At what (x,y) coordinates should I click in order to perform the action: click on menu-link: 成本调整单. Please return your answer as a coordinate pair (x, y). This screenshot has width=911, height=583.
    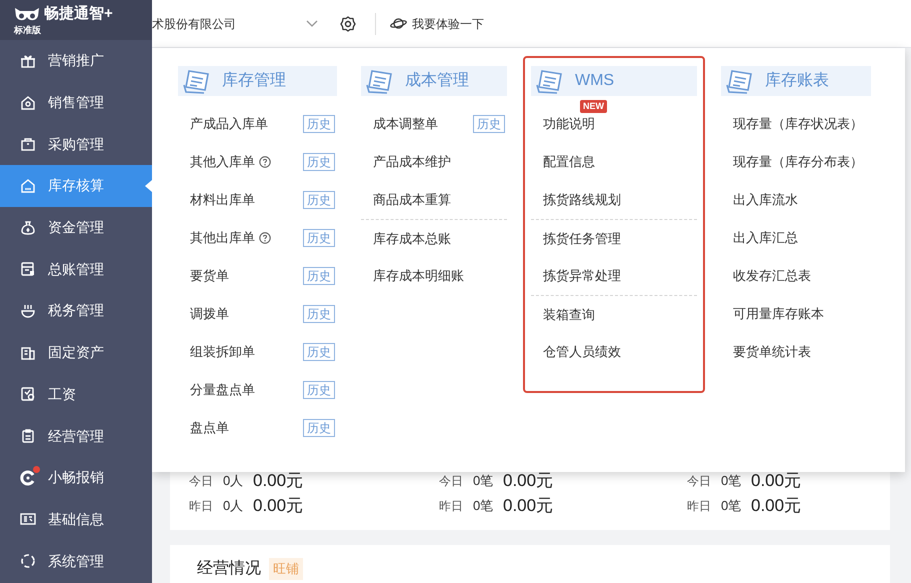
    Looking at the image, I should click on (405, 124).